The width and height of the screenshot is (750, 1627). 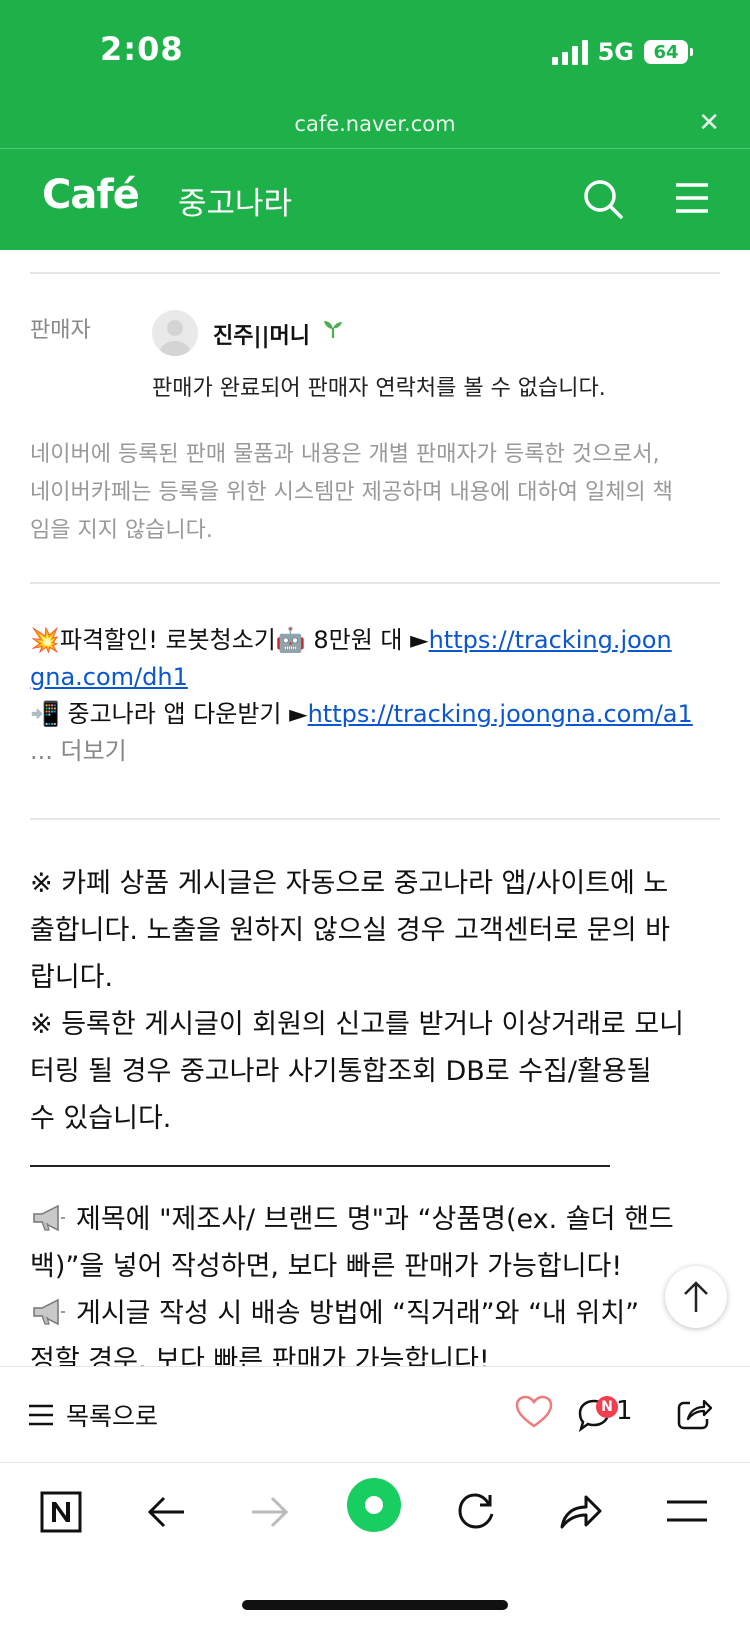 I want to click on hamburger-icon, so click(x=687, y=1511).